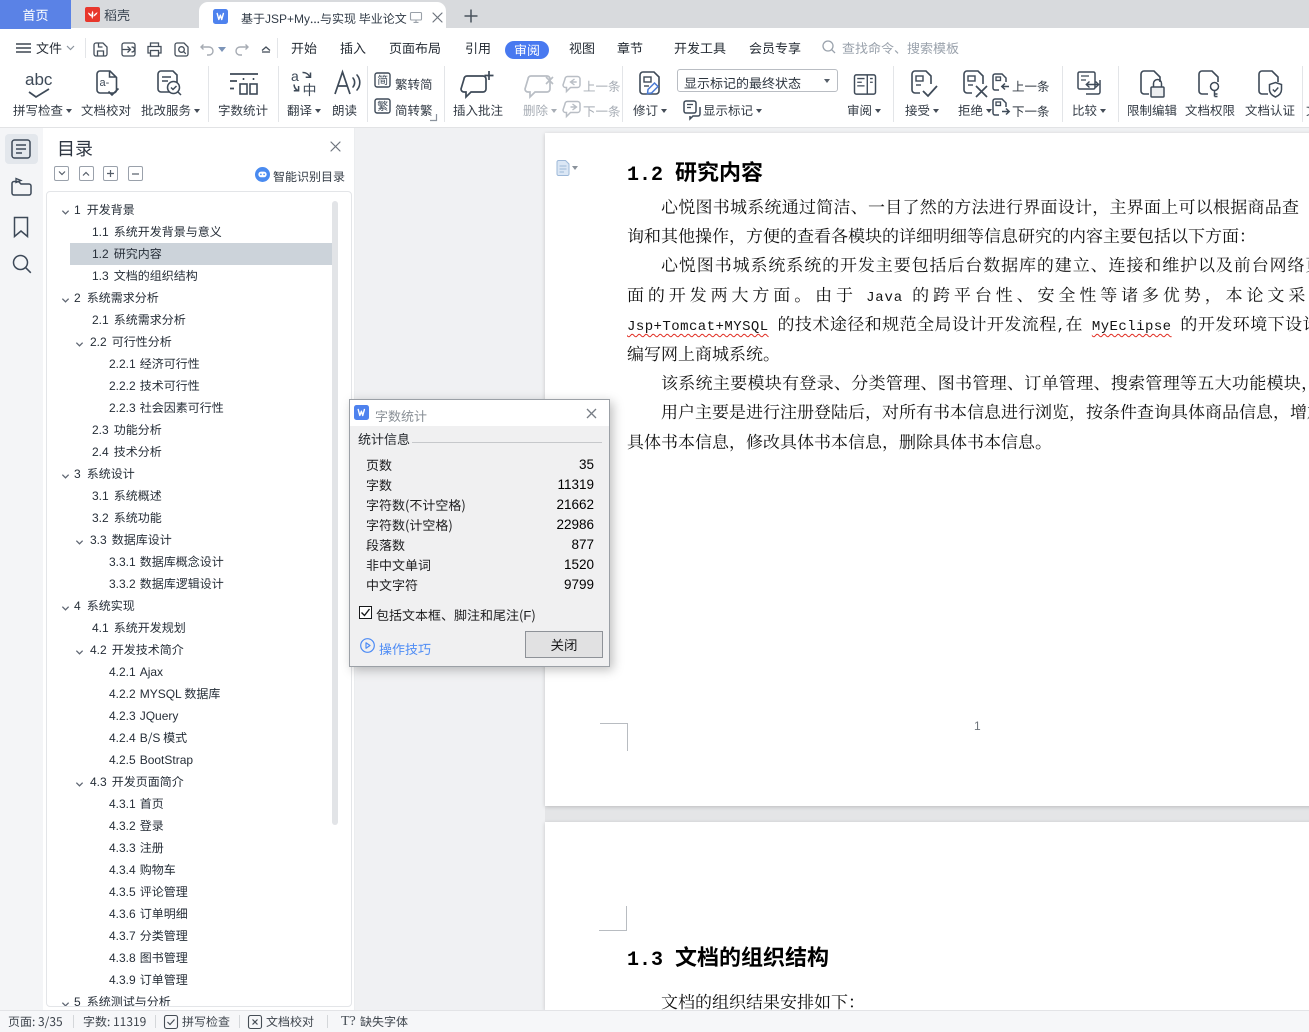 The image size is (1309, 1032). I want to click on svg-text: a, so click(295, 76).